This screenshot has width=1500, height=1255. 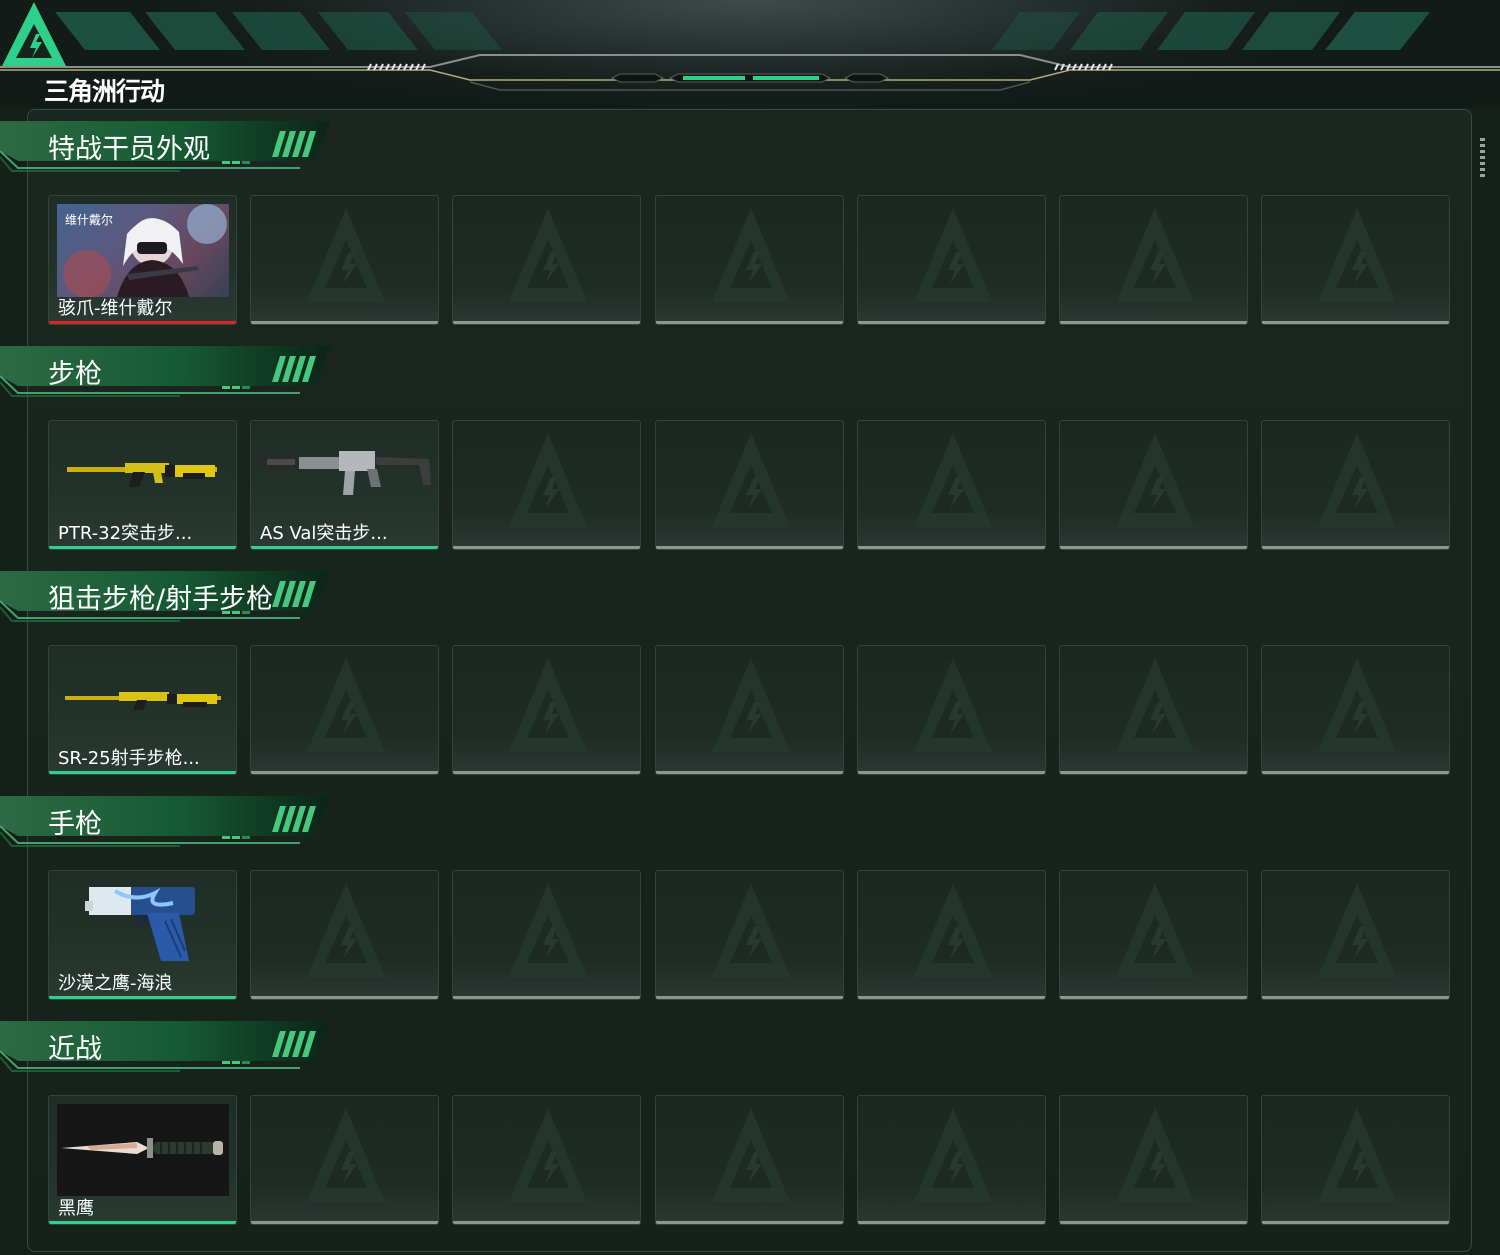 What do you see at coordinates (104, 91) in the screenshot?
I see `logo-text: 三角洲行动` at bounding box center [104, 91].